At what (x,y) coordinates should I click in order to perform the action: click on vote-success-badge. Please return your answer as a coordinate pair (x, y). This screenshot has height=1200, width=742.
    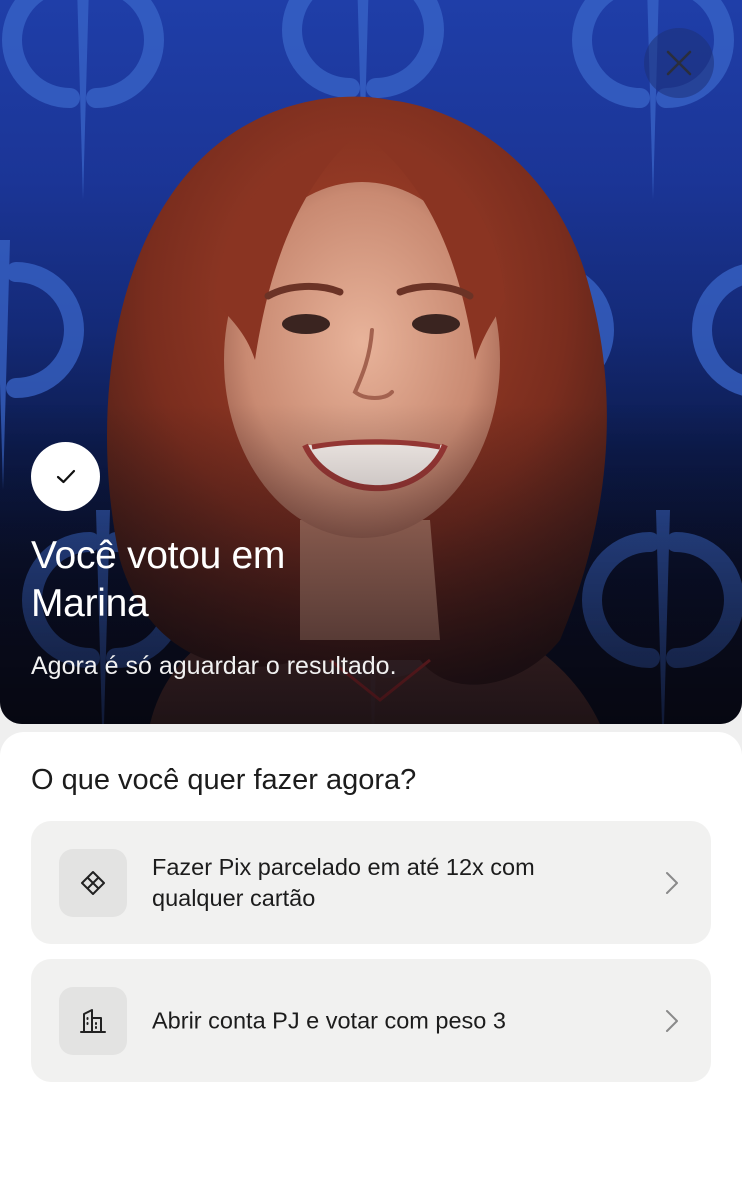
    Looking at the image, I should click on (65, 476).